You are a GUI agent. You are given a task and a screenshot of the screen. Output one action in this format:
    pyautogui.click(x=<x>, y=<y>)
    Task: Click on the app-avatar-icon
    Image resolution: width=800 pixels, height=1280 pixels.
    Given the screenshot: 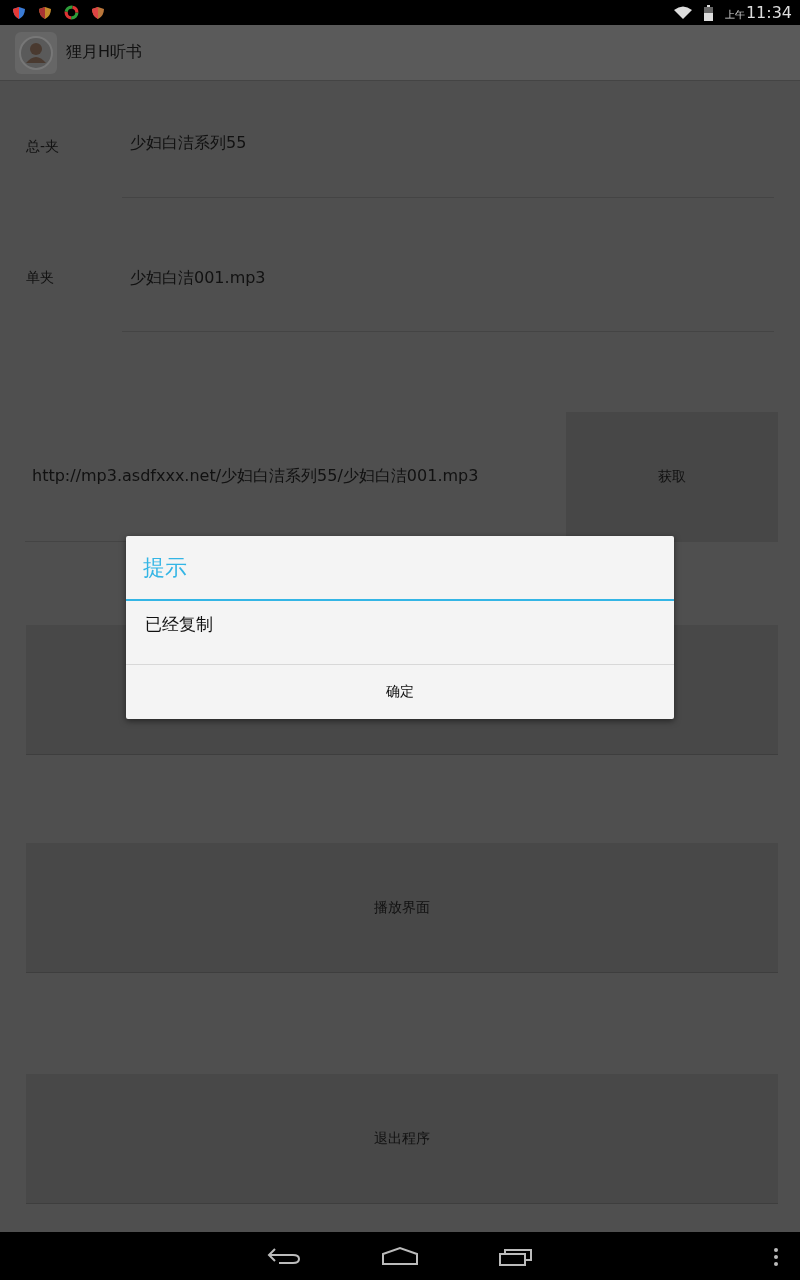 What is the action you would take?
    pyautogui.click(x=36, y=52)
    